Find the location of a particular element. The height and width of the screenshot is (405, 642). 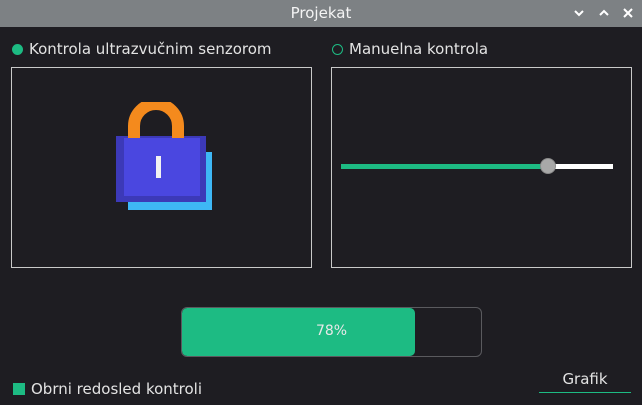

reverse-order-label: Obrni redosled kontroli is located at coordinates (117, 389).